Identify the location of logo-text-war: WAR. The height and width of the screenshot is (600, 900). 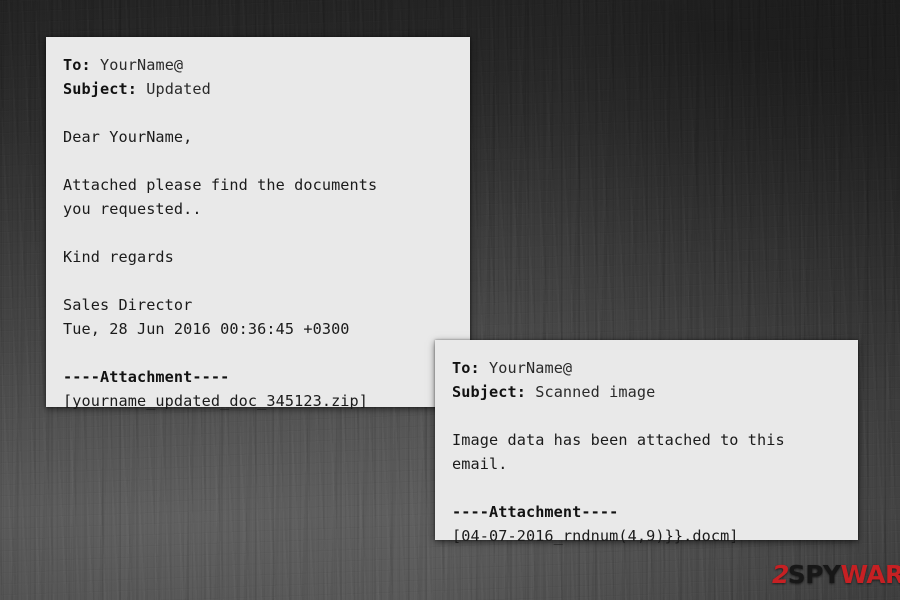
(870, 574).